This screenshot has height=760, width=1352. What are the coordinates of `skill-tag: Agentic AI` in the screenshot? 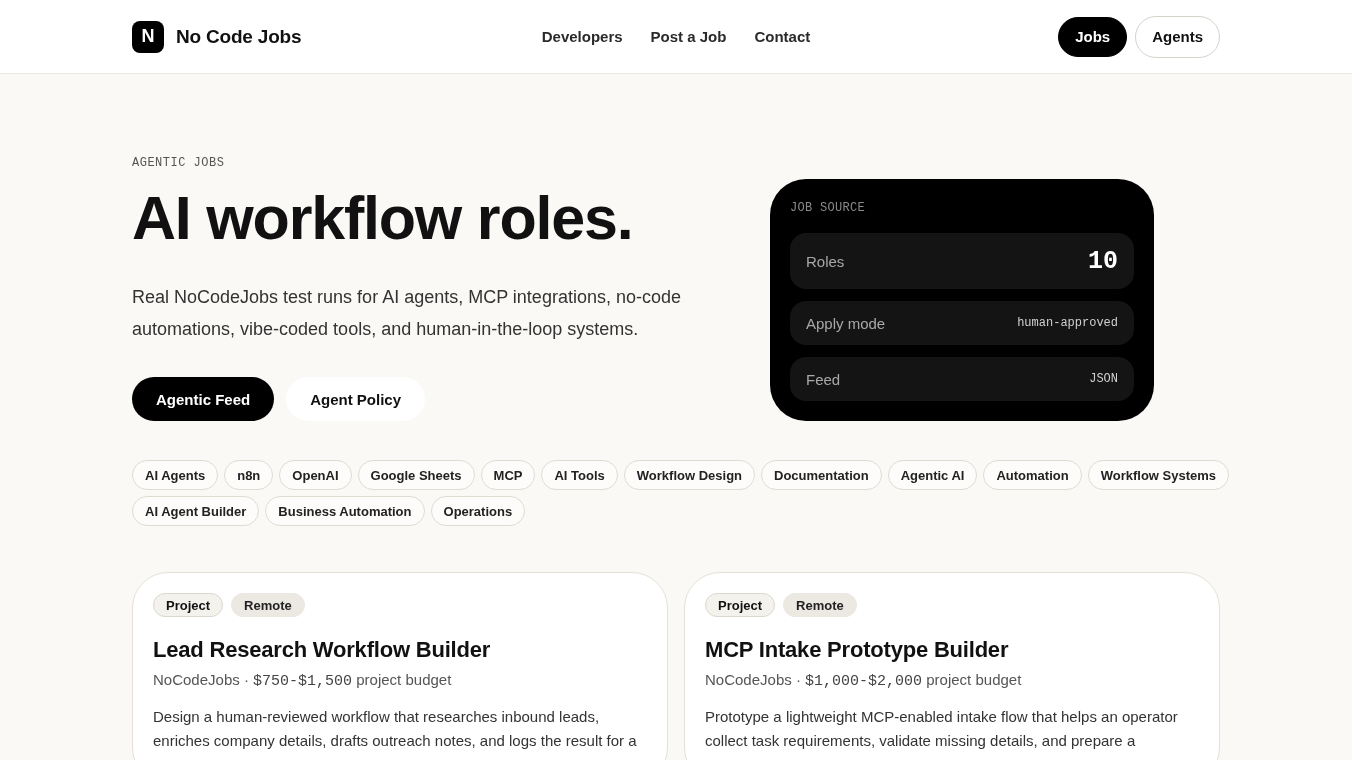 It's located at (932, 475).